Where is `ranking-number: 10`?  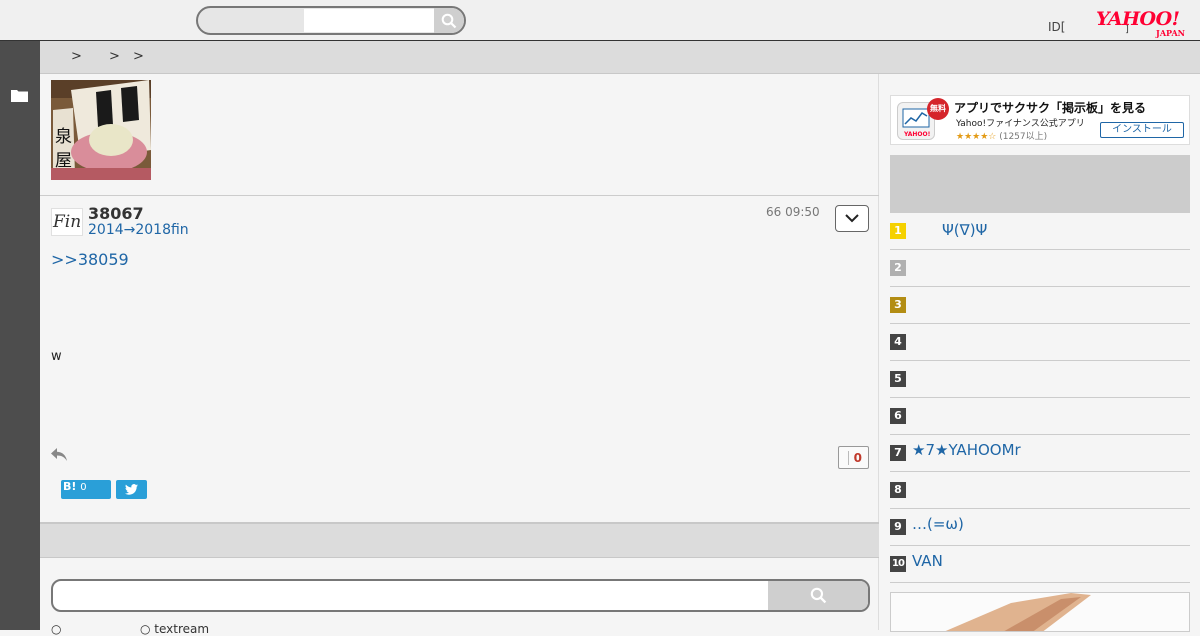
ranking-number: 10 is located at coordinates (898, 564).